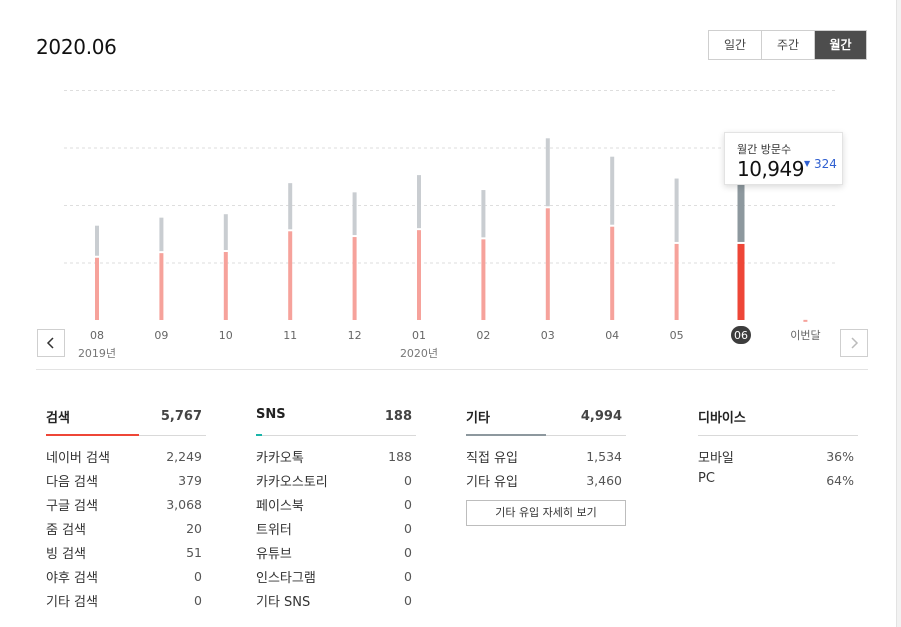 The width and height of the screenshot is (901, 627). I want to click on sns-row-label: 인스타그램, so click(286, 578).